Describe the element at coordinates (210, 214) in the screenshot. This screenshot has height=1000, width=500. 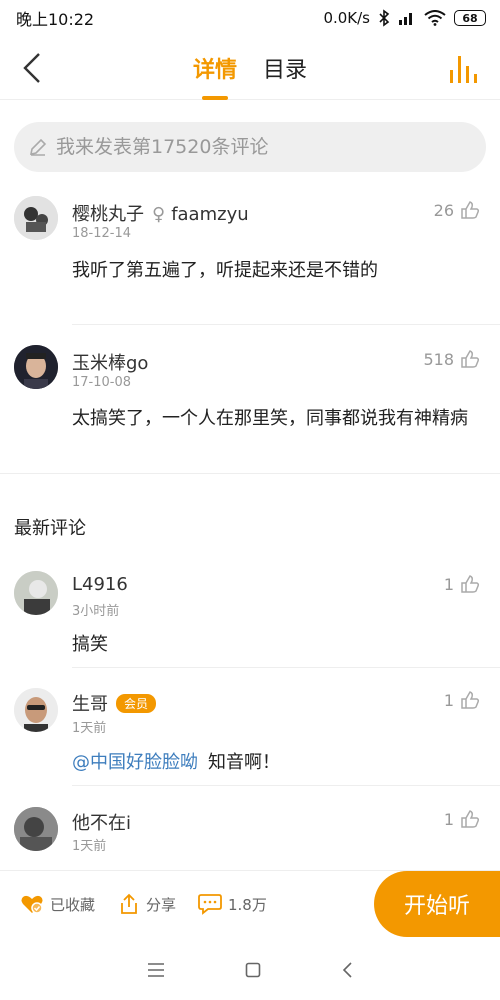
I see `author-handle: faamzyu` at that location.